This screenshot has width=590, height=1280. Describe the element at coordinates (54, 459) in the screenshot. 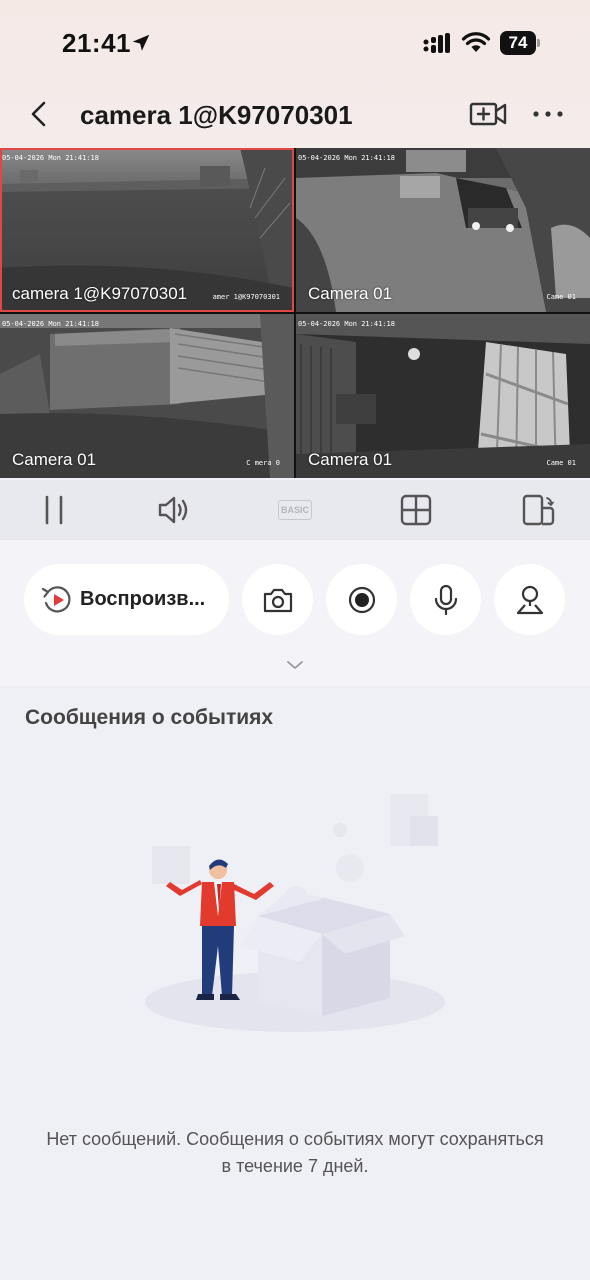

I see `camera-3-name: Camera 01` at that location.